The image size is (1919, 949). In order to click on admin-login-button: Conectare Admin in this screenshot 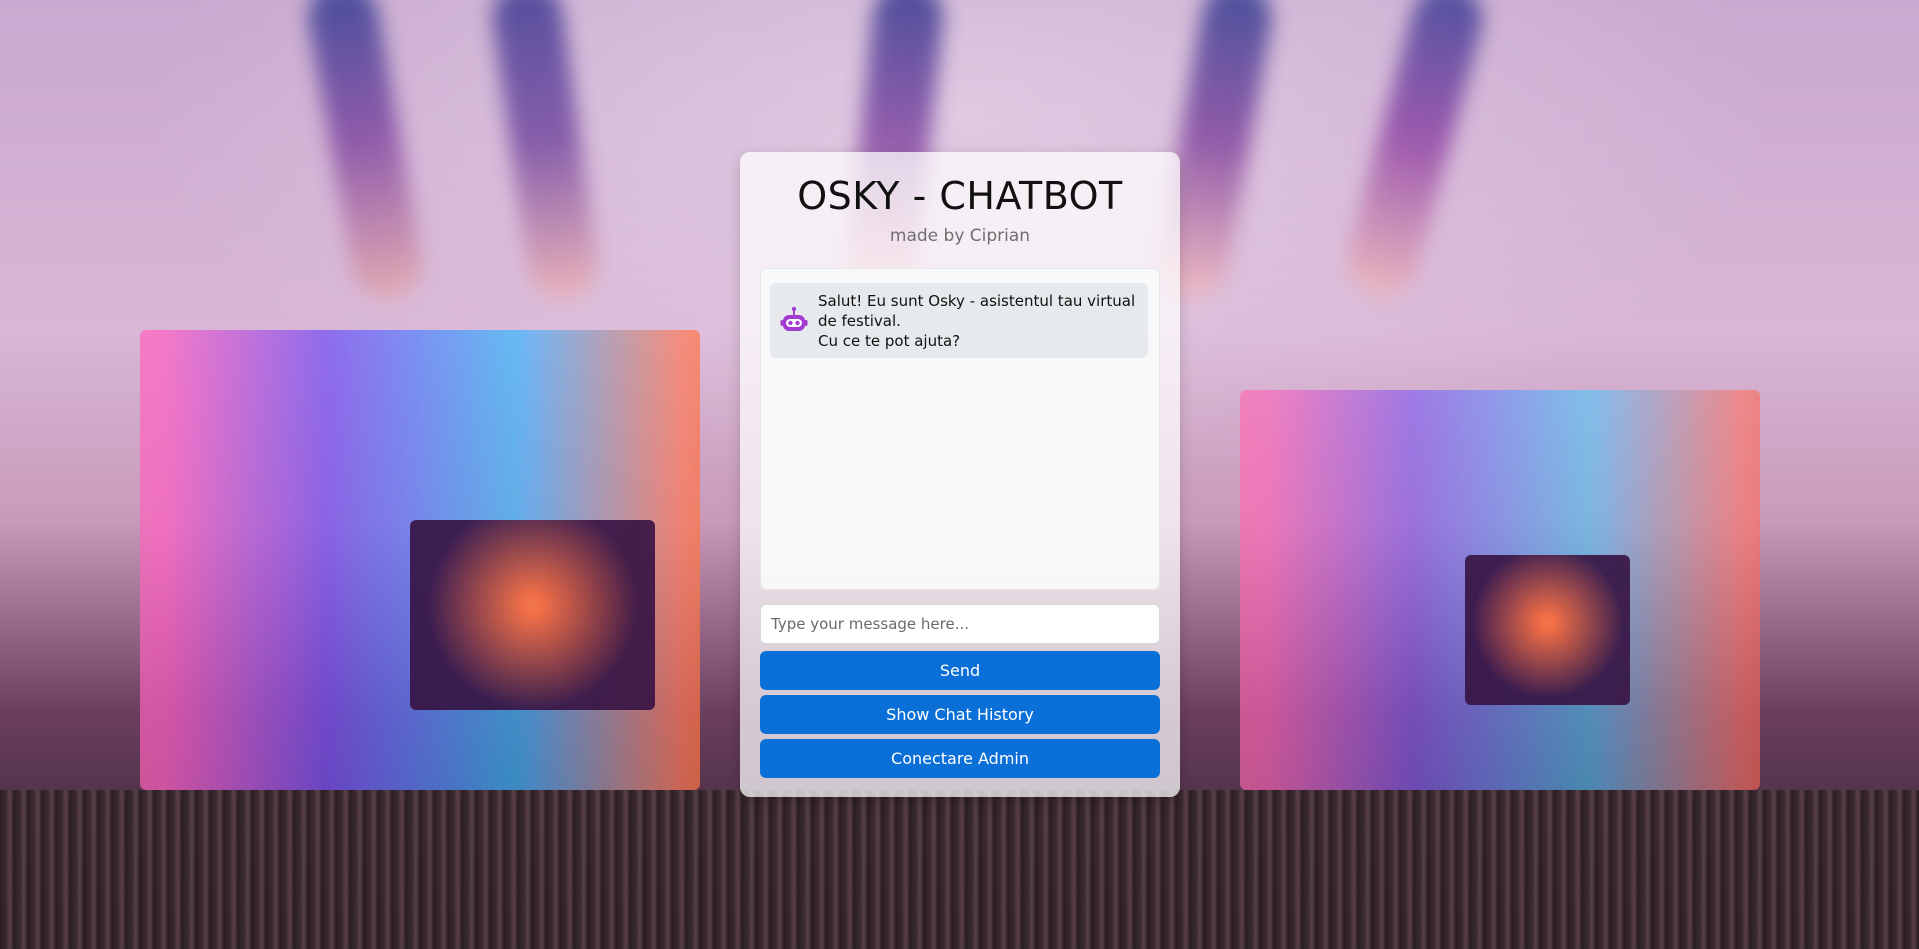, I will do `click(960, 758)`.